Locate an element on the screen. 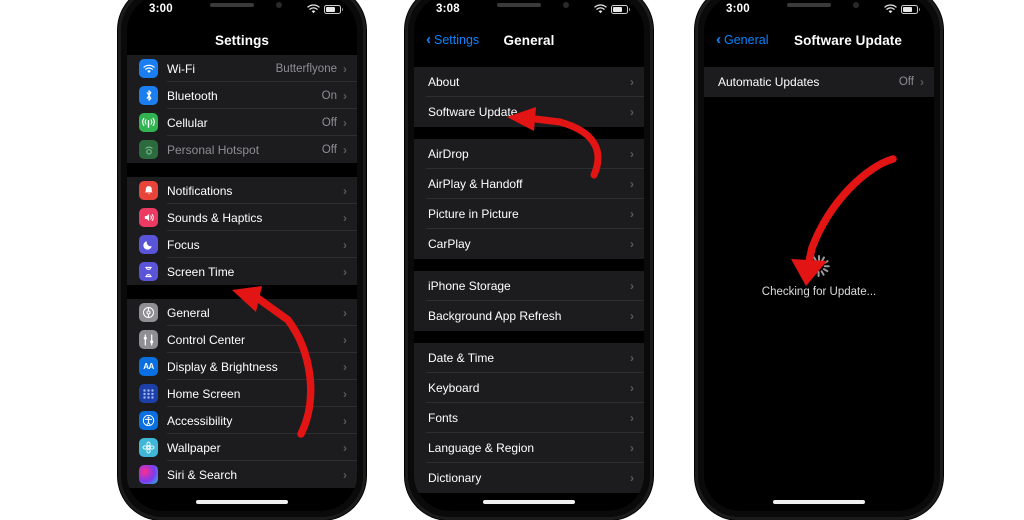 The height and width of the screenshot is (520, 1024). status-time: 3:00 is located at coordinates (161, 9).